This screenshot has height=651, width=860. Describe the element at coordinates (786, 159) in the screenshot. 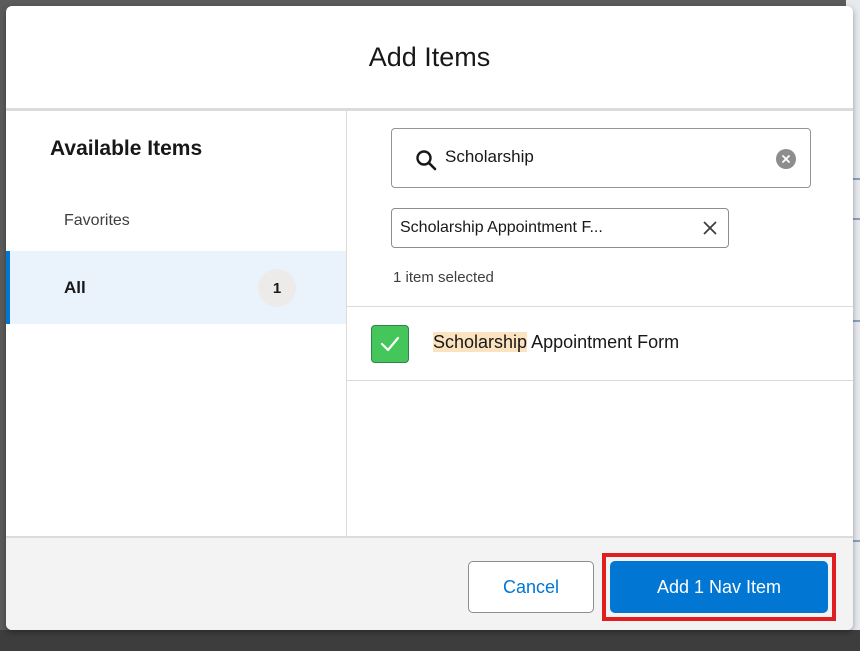

I see `clear-icon` at that location.